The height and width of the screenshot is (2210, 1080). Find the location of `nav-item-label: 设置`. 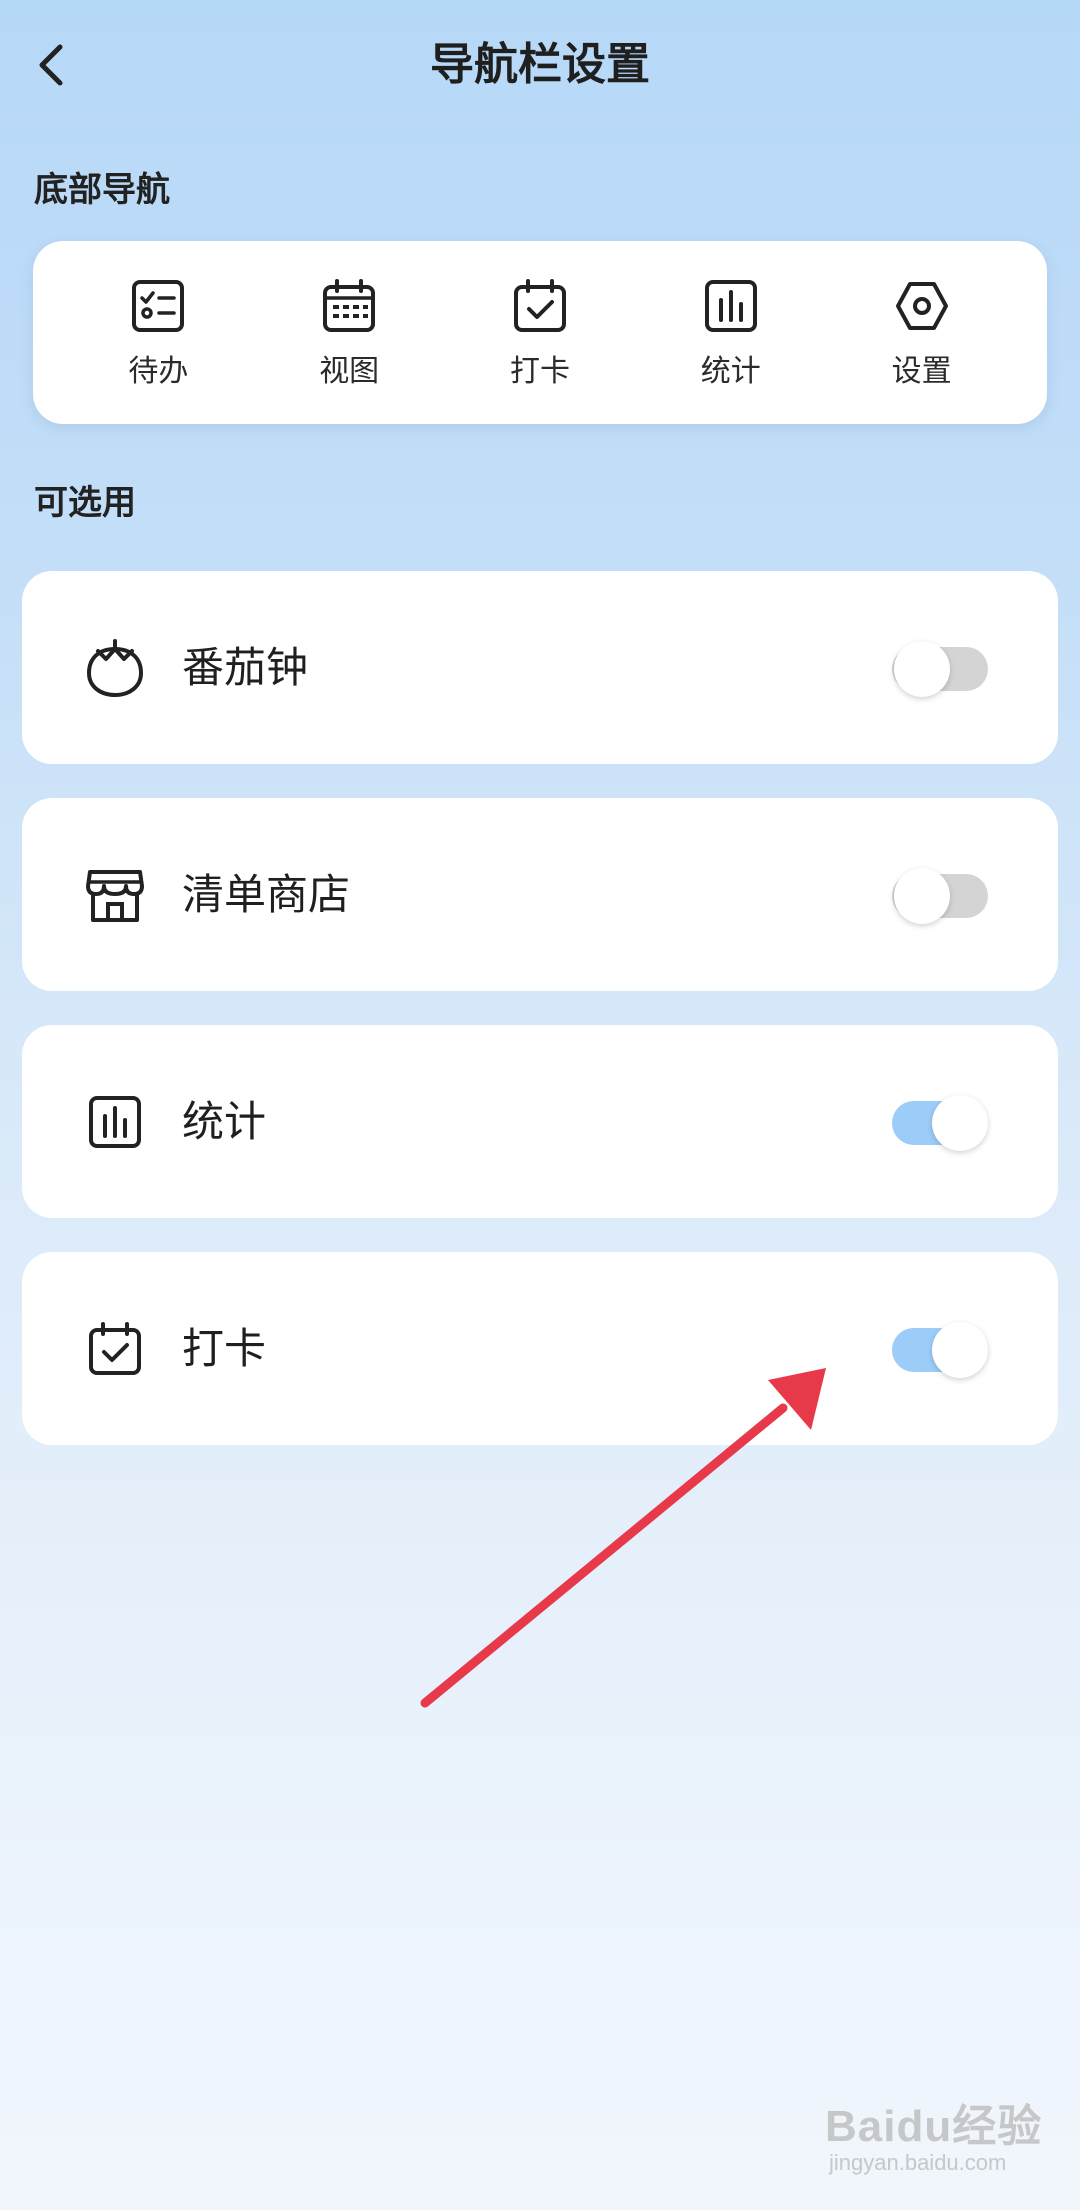

nav-item-label: 设置 is located at coordinates (921, 371).